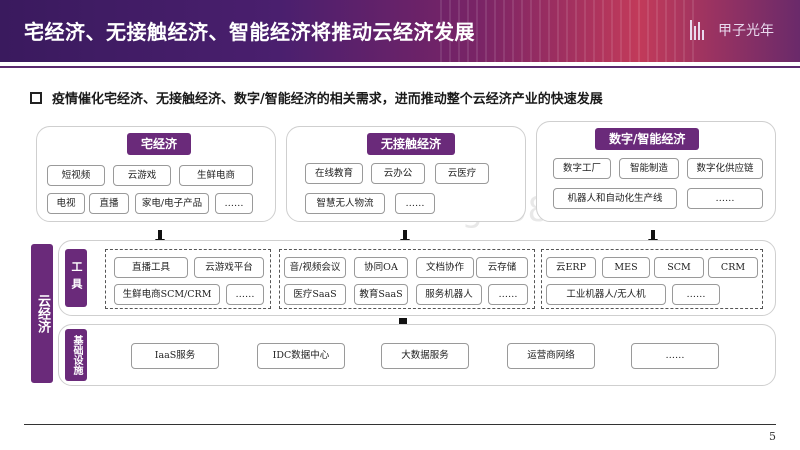  I want to click on brand-logo-icon, so click(701, 30).